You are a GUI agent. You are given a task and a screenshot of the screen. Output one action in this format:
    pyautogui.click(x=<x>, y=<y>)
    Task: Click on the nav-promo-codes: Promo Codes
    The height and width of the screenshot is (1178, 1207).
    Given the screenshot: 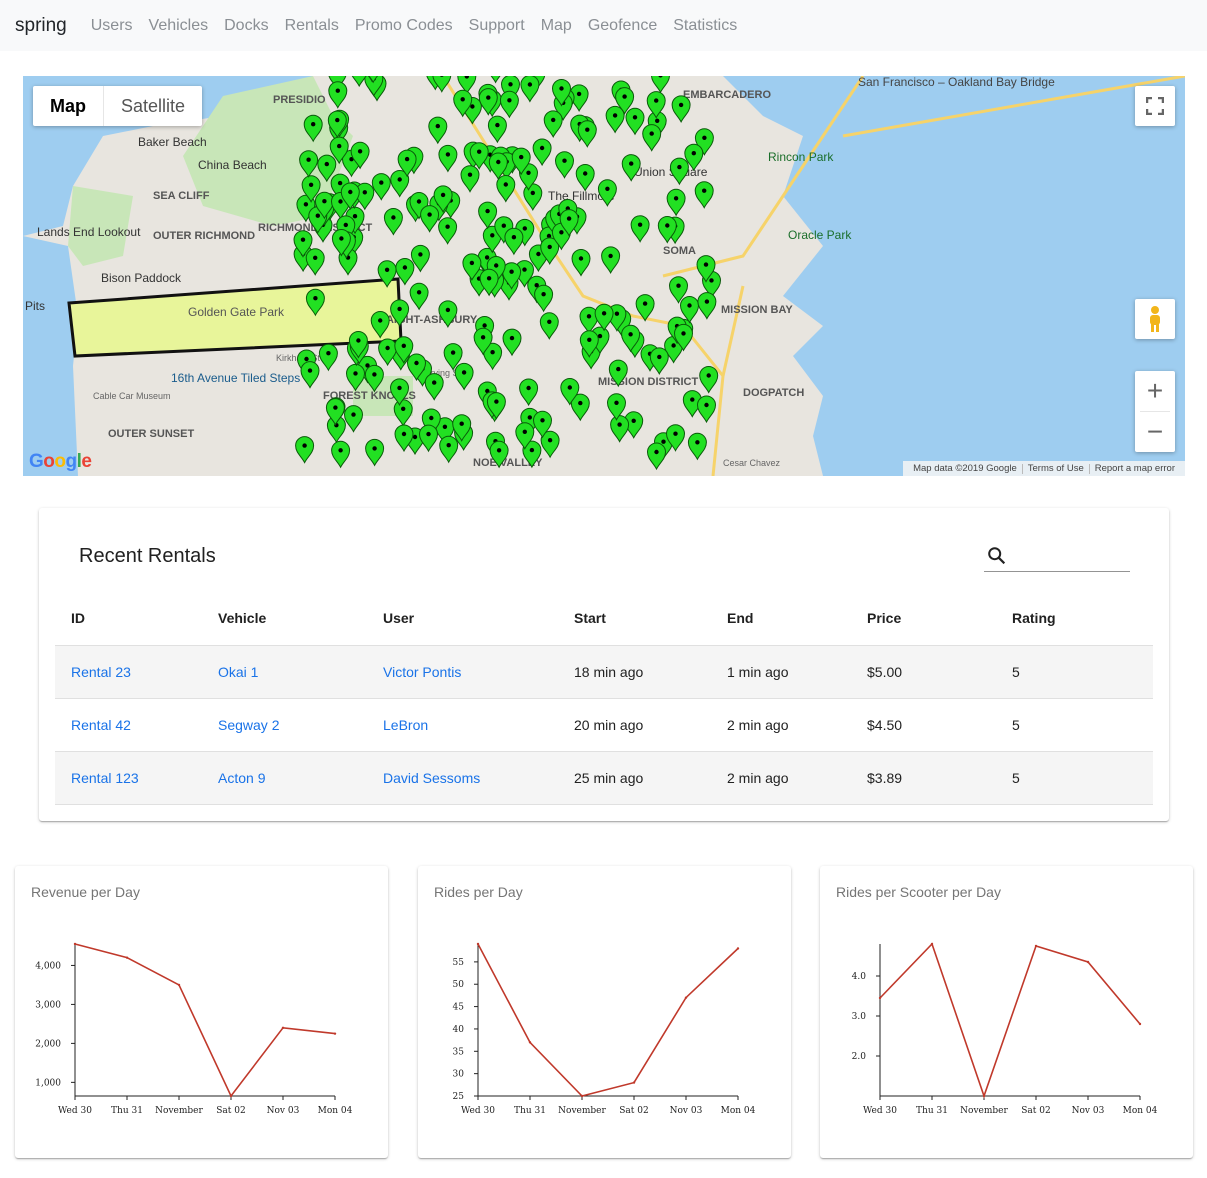 What is the action you would take?
    pyautogui.click(x=404, y=26)
    